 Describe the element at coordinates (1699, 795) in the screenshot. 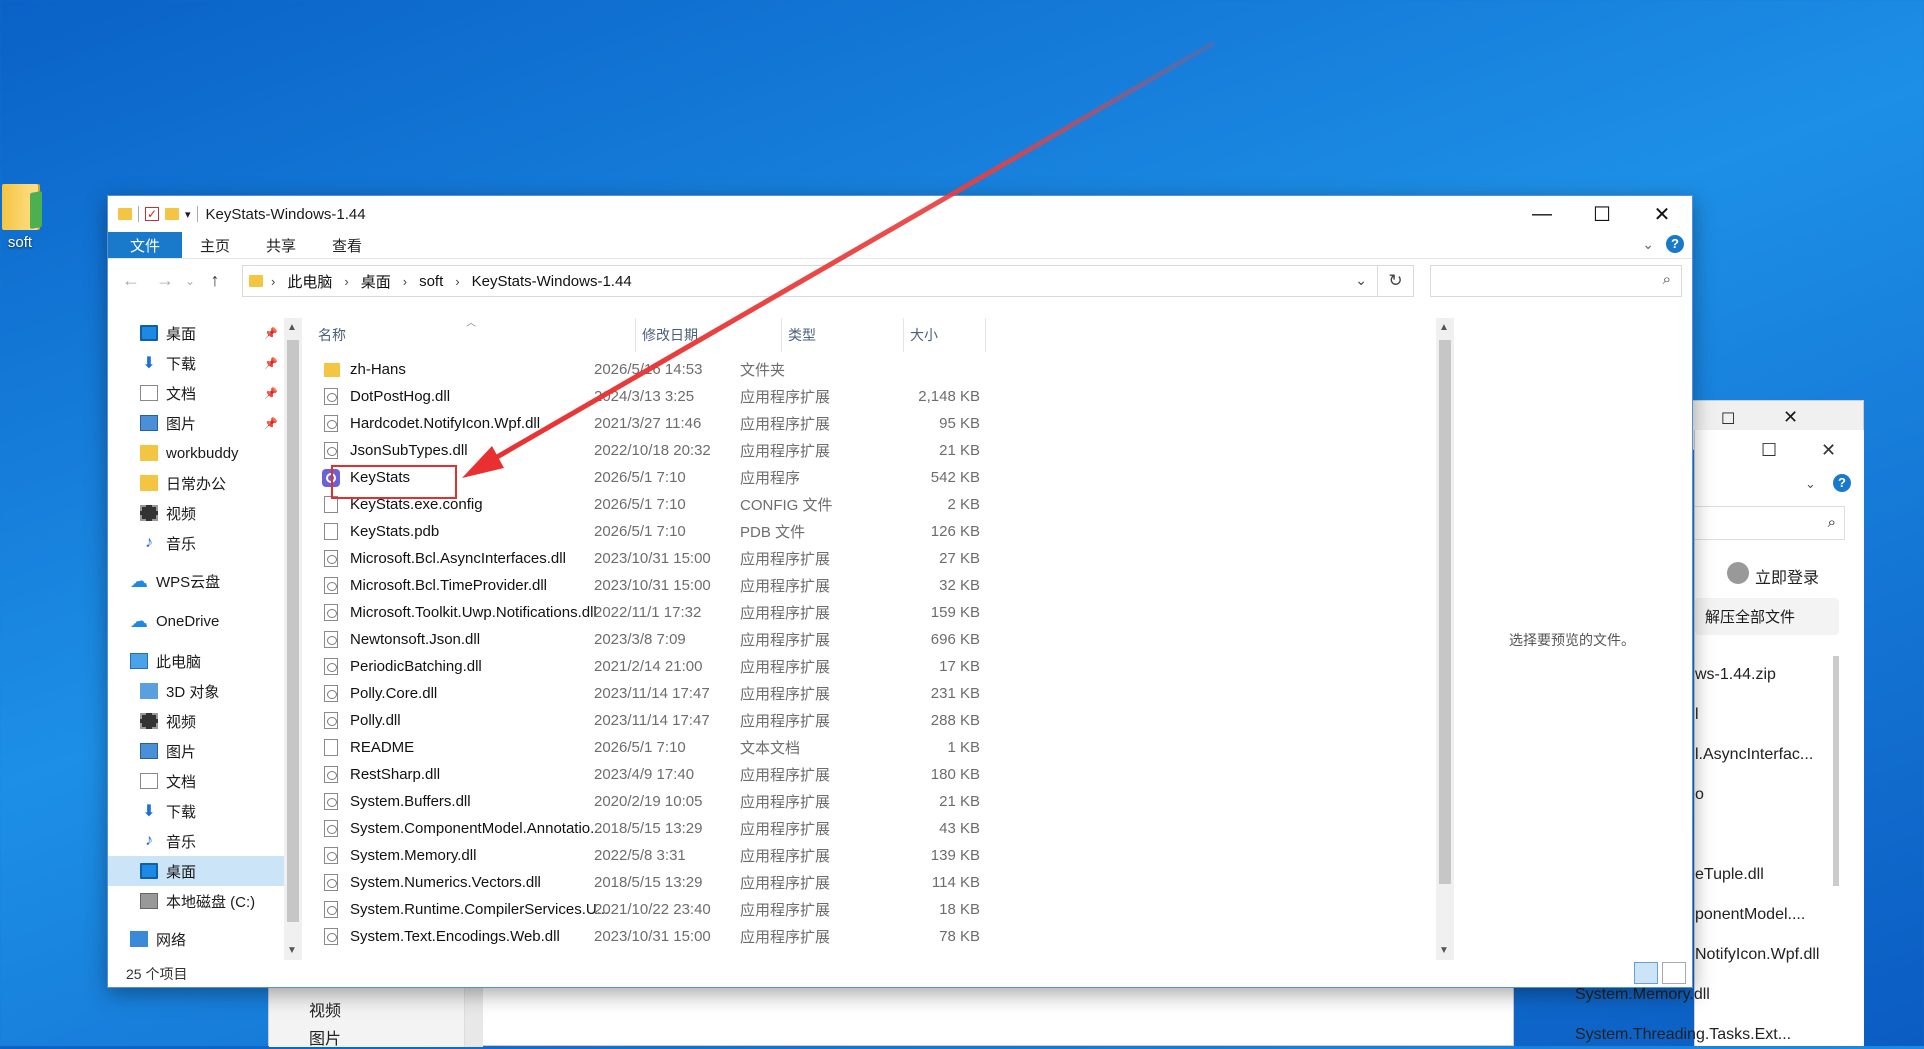

I see `list-item: o` at that location.